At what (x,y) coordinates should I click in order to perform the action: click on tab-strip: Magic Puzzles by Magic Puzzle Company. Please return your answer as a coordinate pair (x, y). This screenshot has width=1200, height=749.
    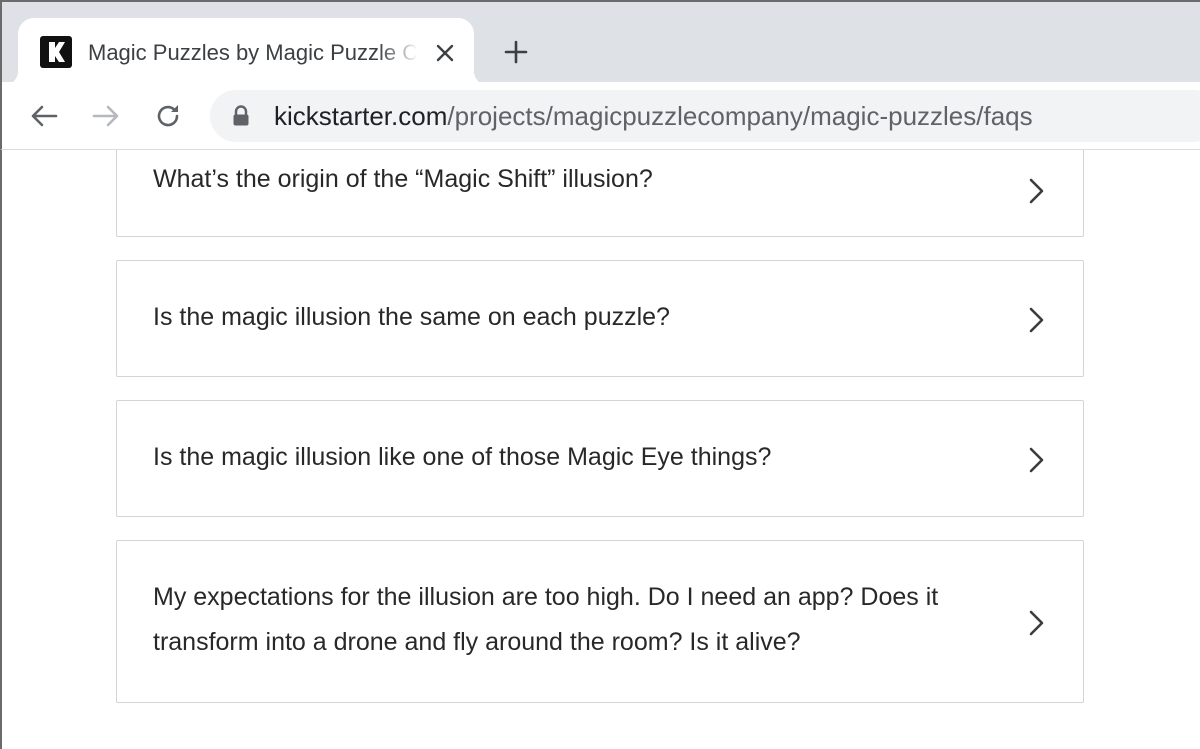
    Looking at the image, I should click on (600, 43).